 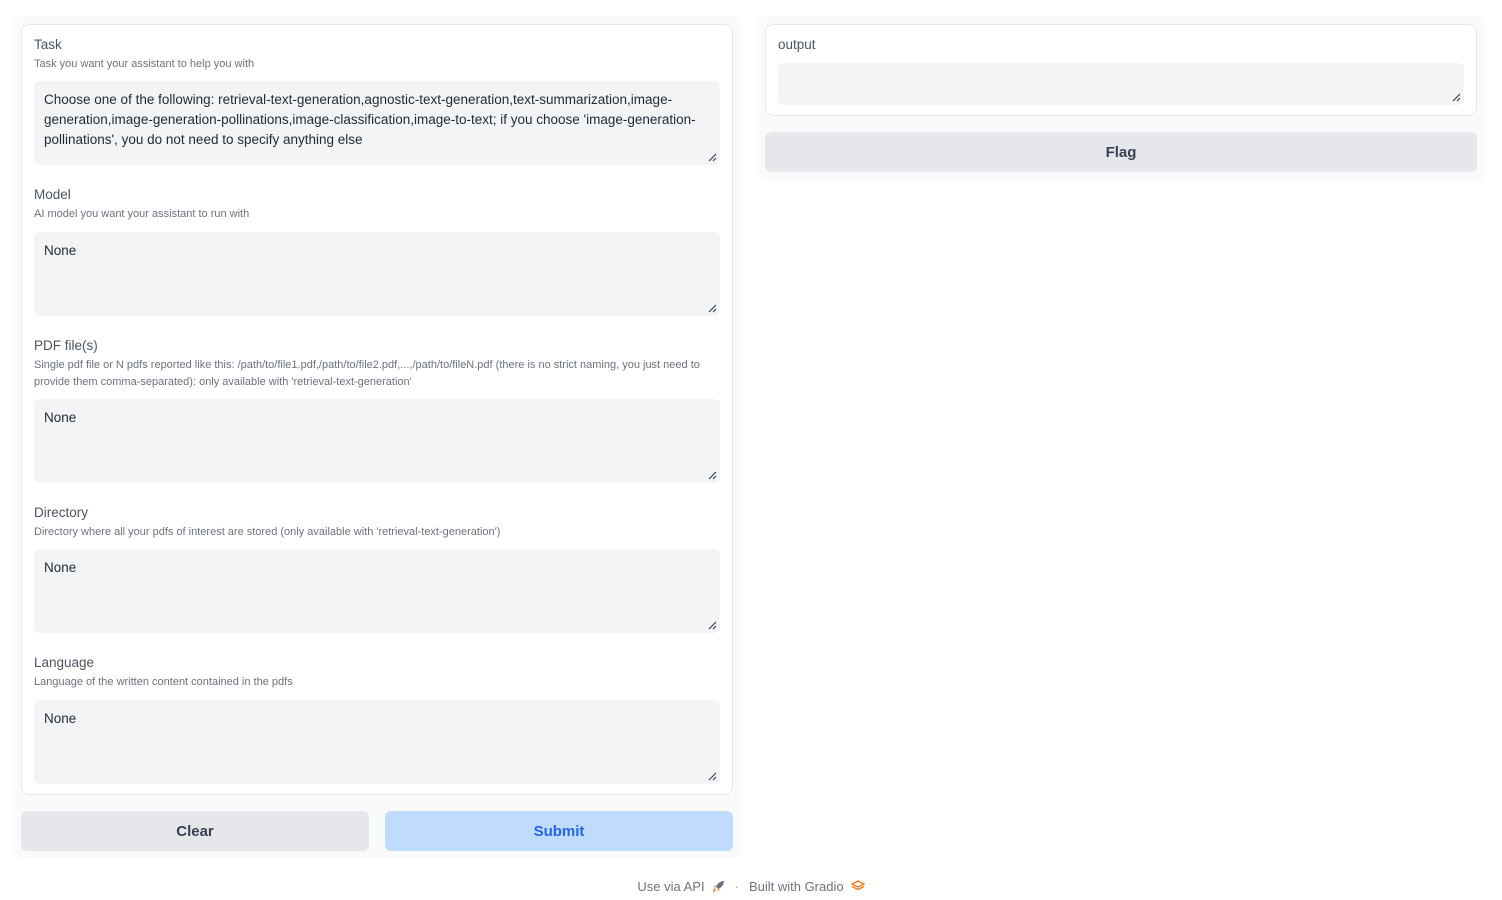 I want to click on pdf-files-textarea: None, so click(x=377, y=441).